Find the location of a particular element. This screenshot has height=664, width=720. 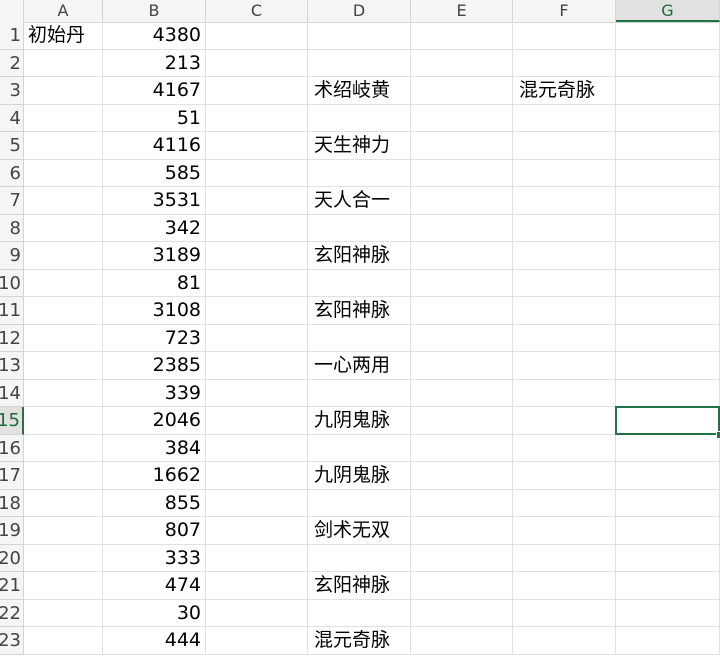

cell-c7 is located at coordinates (257, 201).